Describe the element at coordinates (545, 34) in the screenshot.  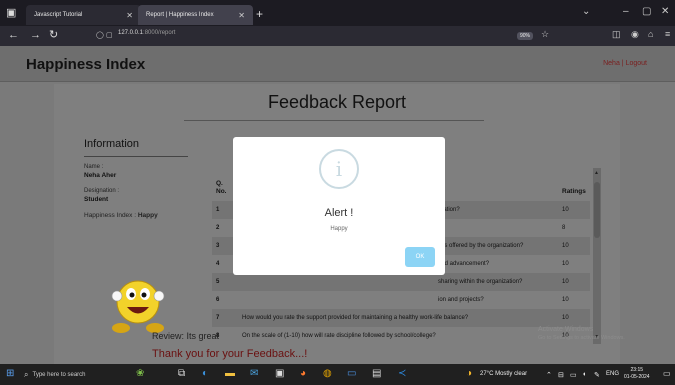
I see `bookmark-star-icon: ☆` at that location.